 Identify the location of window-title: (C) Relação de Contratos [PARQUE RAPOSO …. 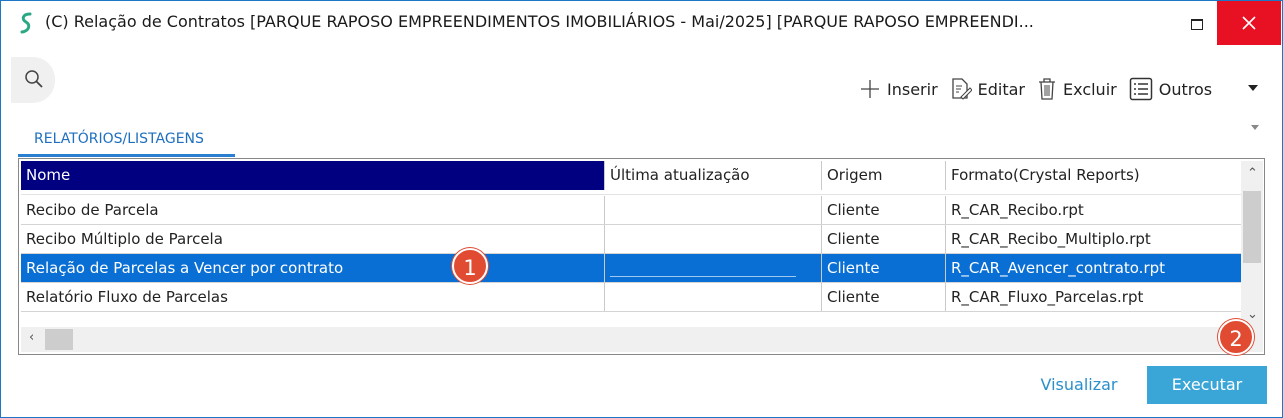
(539, 21).